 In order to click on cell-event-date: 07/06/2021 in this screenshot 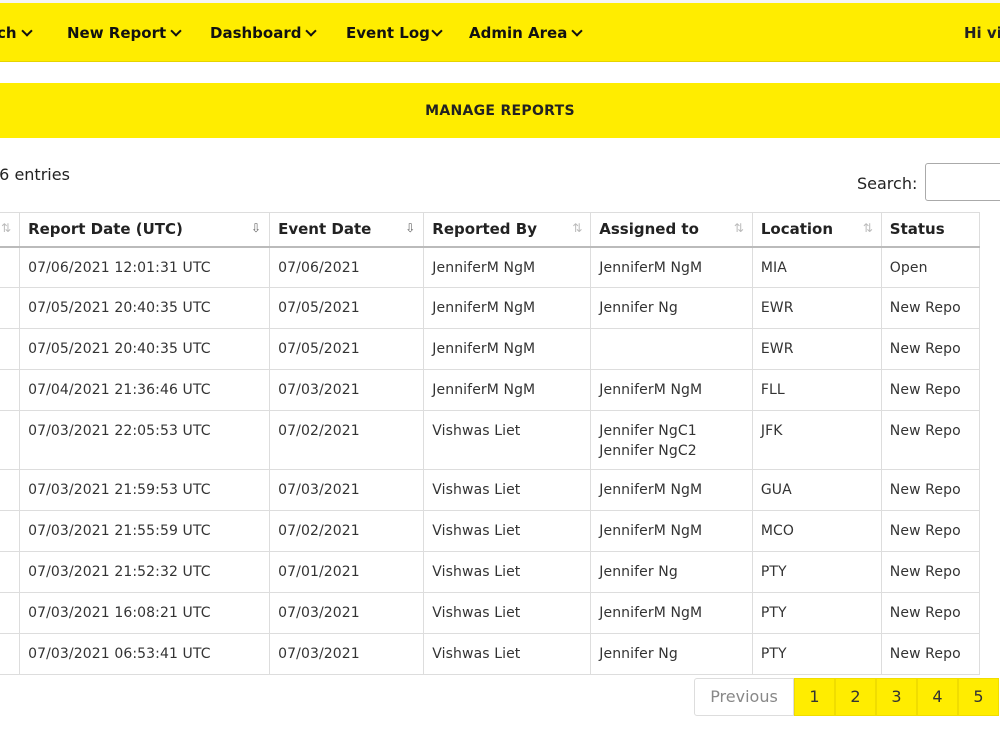, I will do `click(347, 267)`.